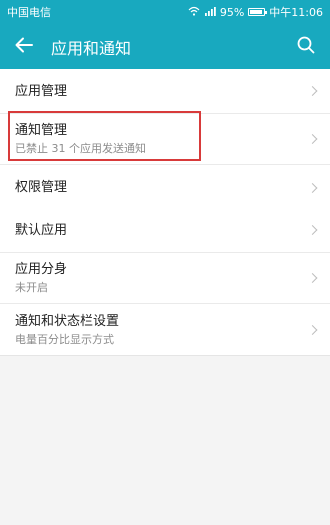  I want to click on row-subtitle: 电量百分比显示方式, so click(64, 339).